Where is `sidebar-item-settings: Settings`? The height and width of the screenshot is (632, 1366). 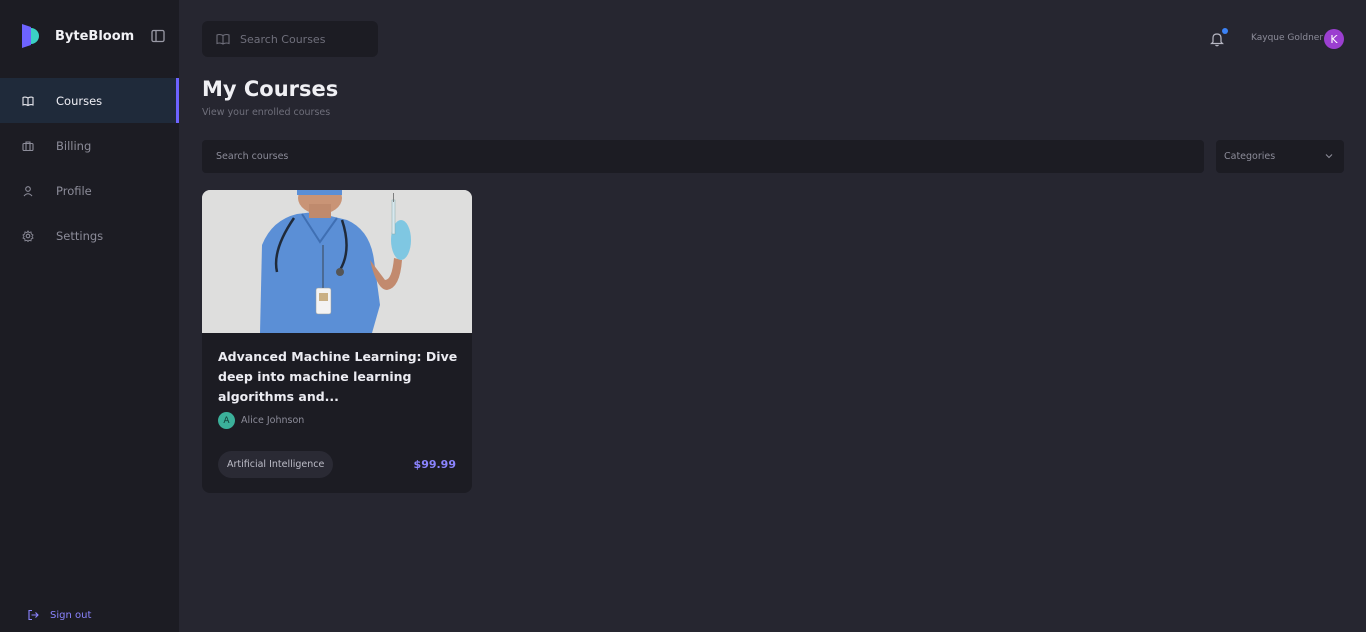
sidebar-item-settings: Settings is located at coordinates (89, 235).